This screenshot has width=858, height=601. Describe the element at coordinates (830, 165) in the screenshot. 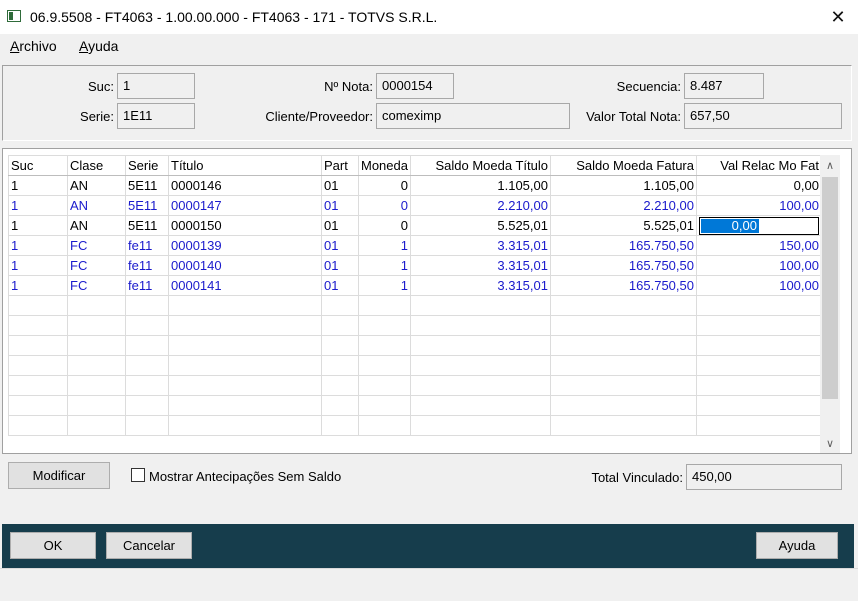

I see `scroll-up-icon: ∧` at that location.